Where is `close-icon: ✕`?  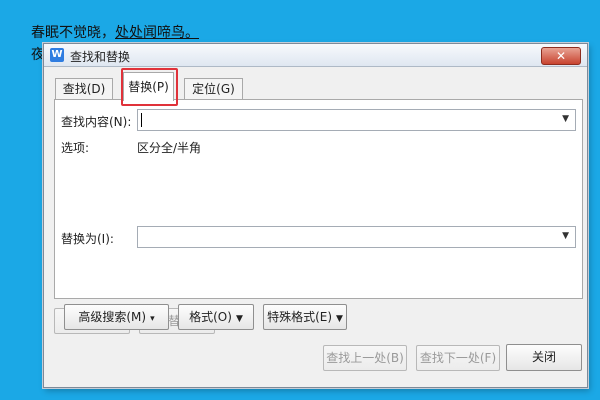
close-icon: ✕ is located at coordinates (561, 56).